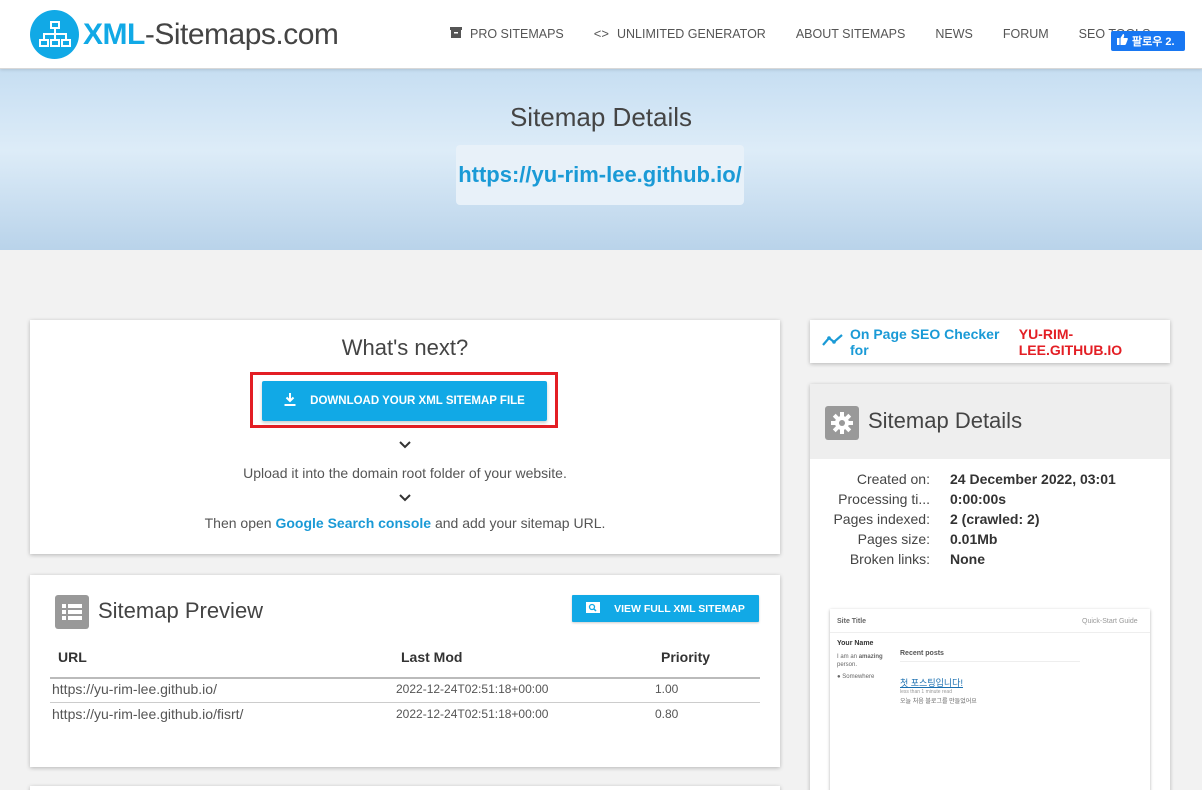  I want to click on view-full-sitemap-button: VIEW FULL XML SITEMAP, so click(665, 608).